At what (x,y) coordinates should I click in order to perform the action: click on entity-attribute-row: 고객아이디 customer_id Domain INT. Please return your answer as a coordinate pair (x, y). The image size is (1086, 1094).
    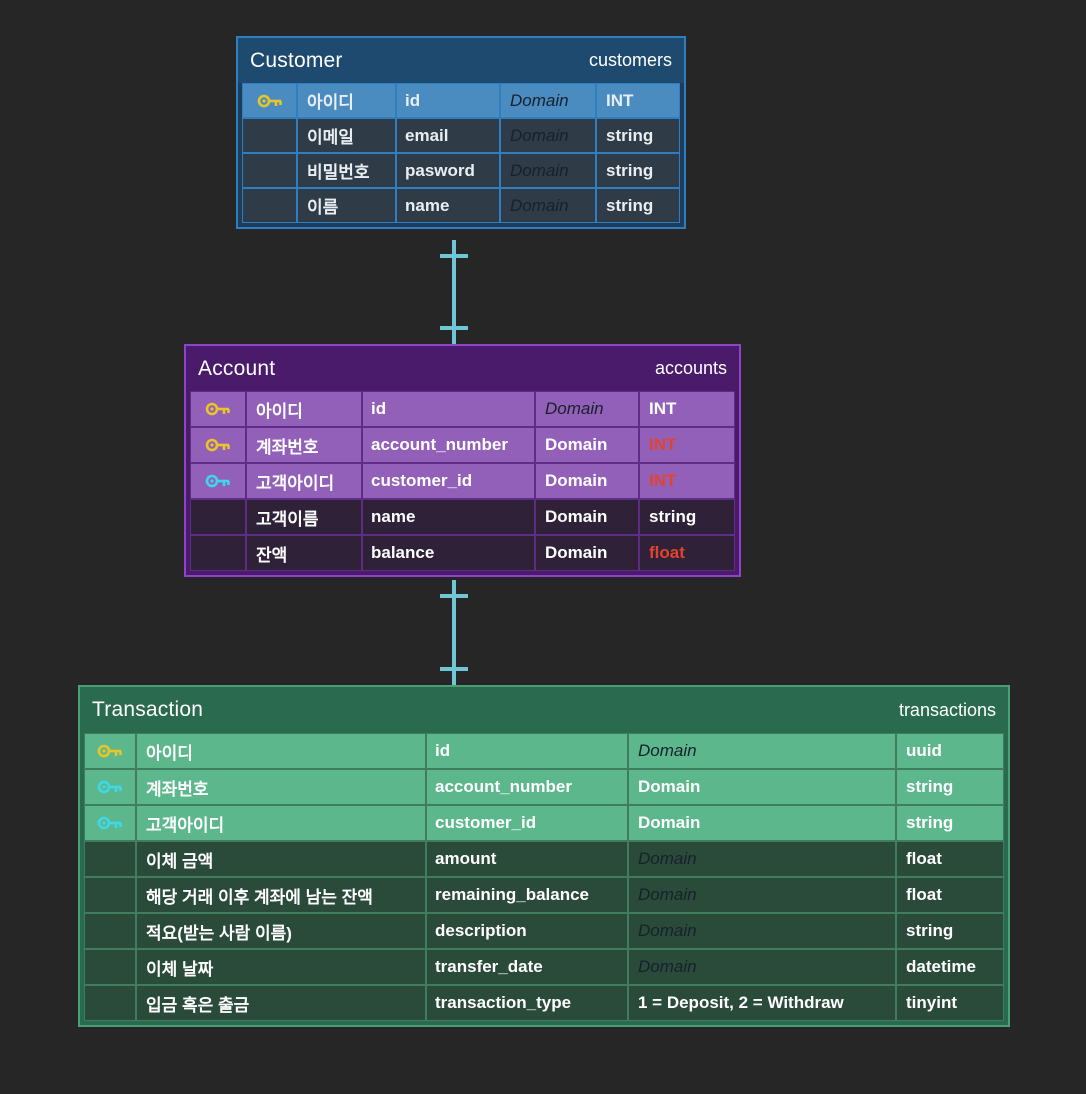
    Looking at the image, I should click on (462, 481).